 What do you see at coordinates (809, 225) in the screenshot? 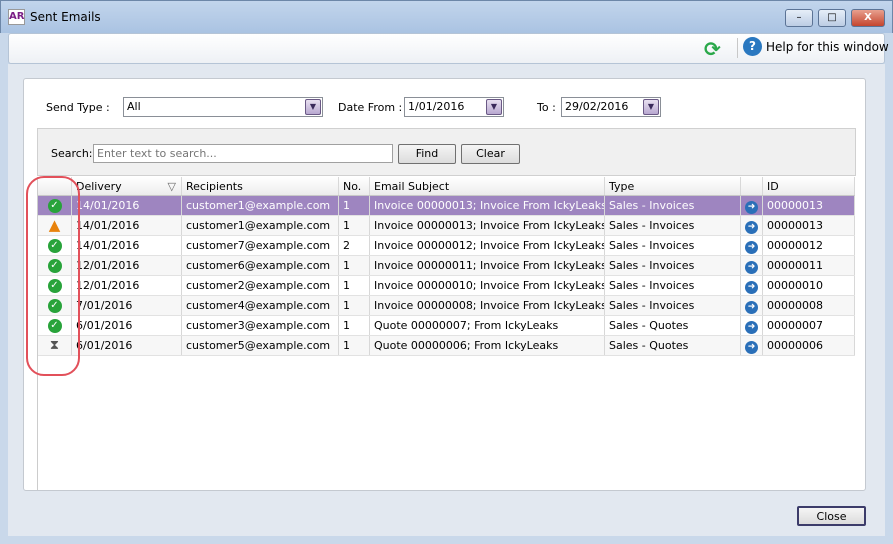
I see `cell-id: 00000013` at bounding box center [809, 225].